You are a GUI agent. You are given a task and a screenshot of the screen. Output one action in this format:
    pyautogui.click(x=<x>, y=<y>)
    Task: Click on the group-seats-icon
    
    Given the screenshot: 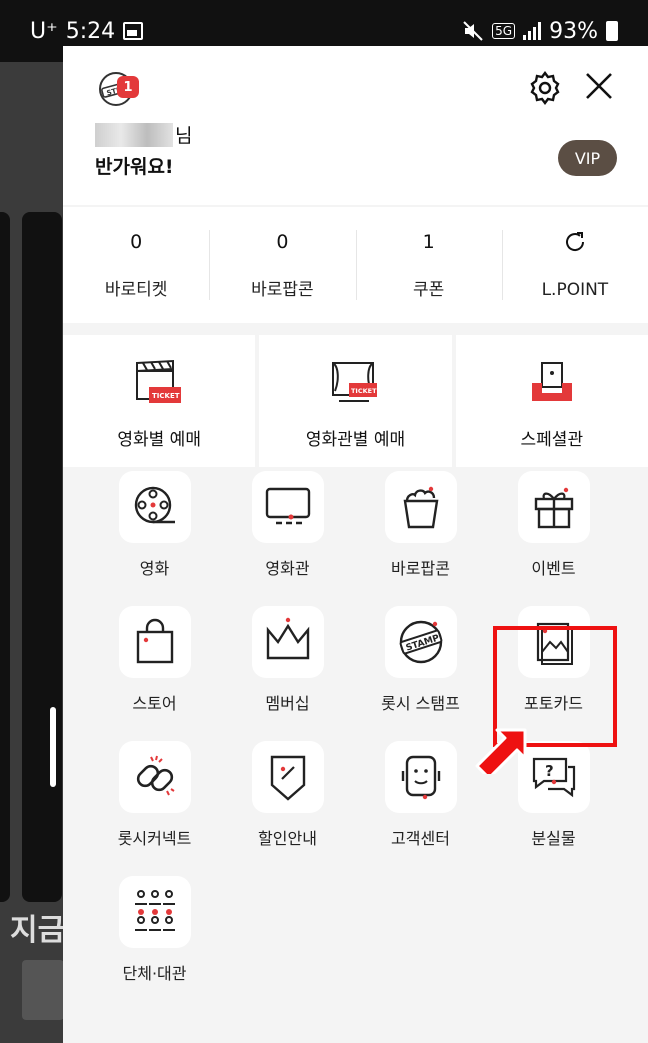 What is the action you would take?
    pyautogui.click(x=154, y=910)
    